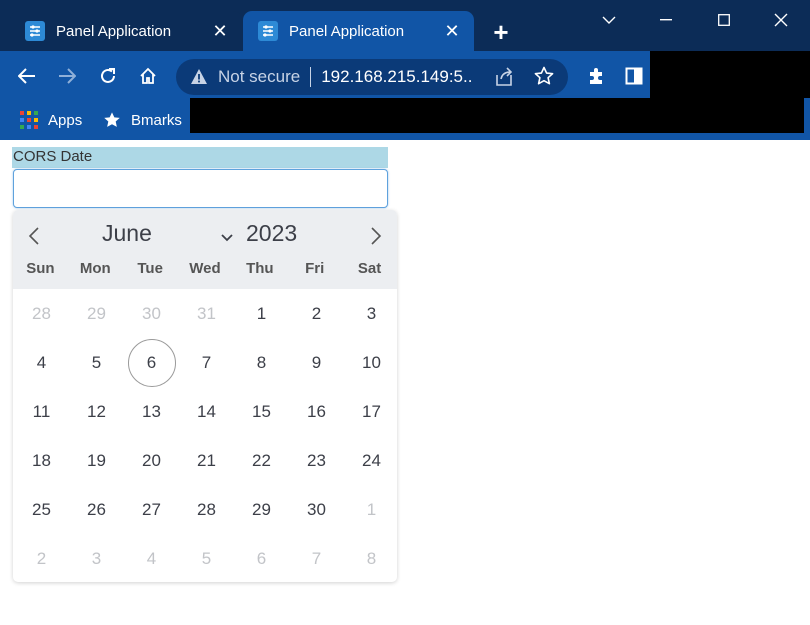 This screenshot has height=625, width=810. I want to click on home-icon, so click(148, 76).